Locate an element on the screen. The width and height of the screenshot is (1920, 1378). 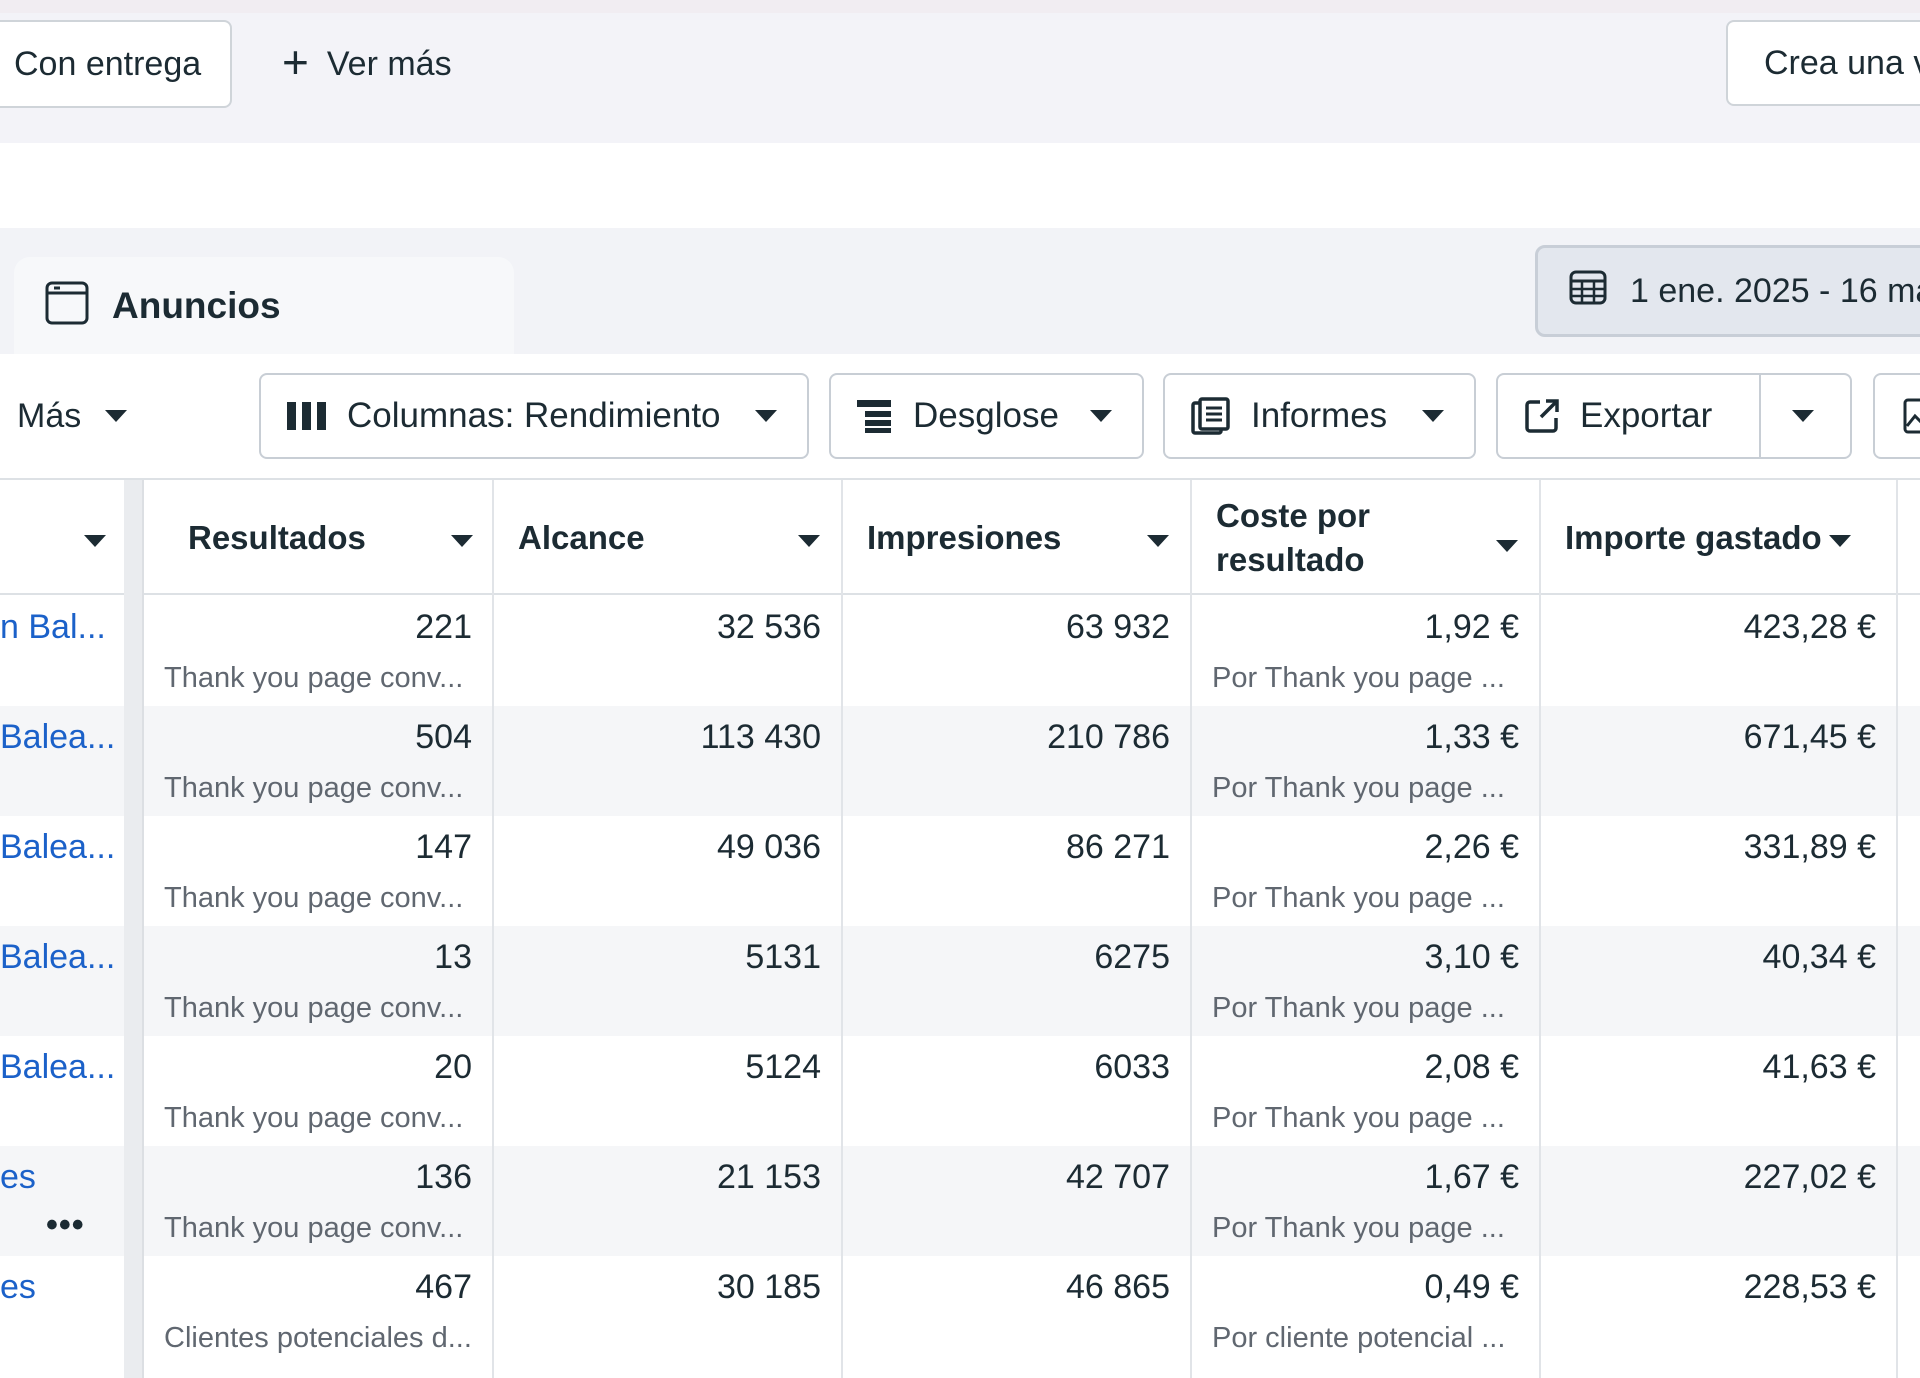
create-view-button: Crea una v is located at coordinates (1823, 63).